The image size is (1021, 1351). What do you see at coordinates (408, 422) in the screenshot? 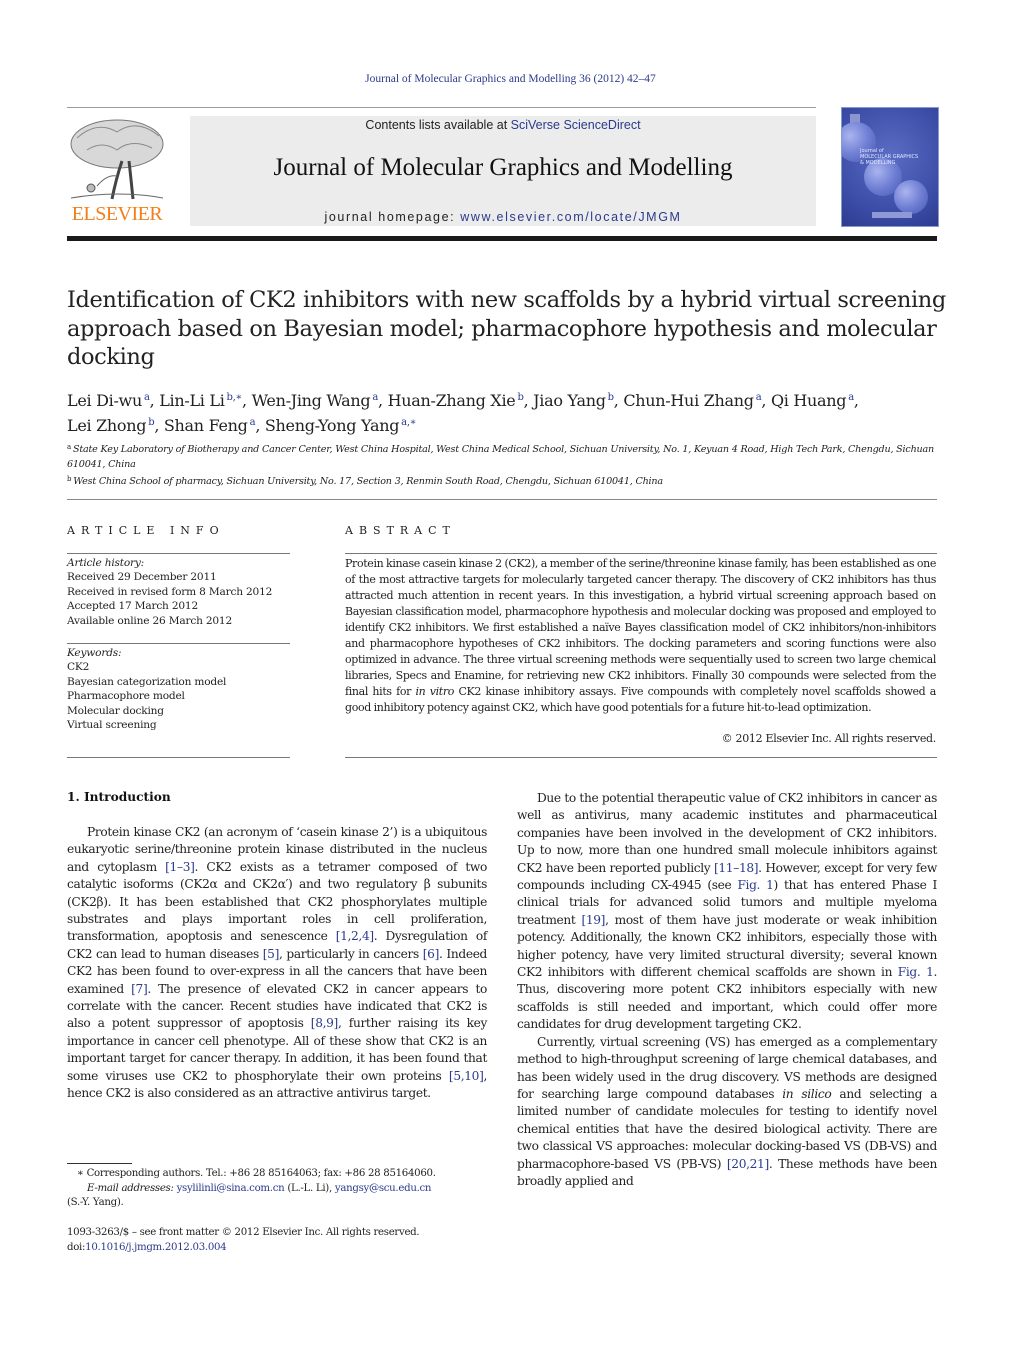
I see `affiliation-marker: a,∗` at bounding box center [408, 422].